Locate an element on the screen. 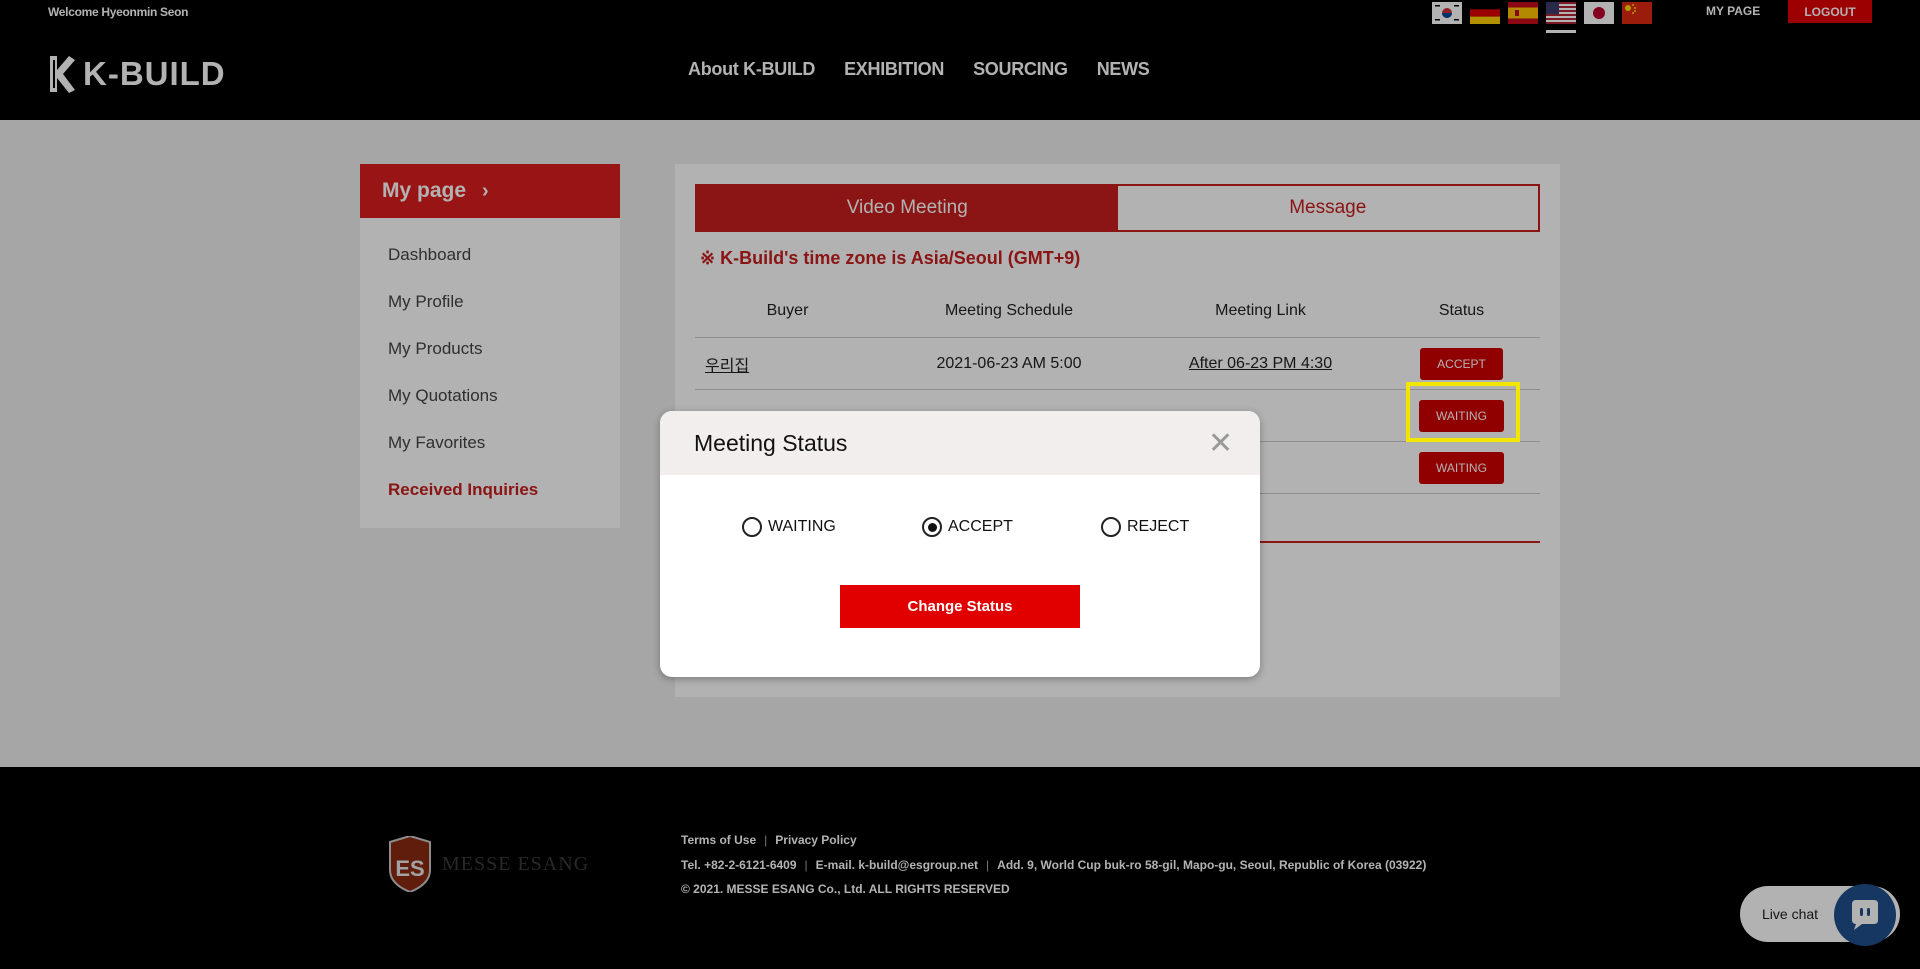 The height and width of the screenshot is (969, 1920). change-status-button: Change Status is located at coordinates (960, 606).